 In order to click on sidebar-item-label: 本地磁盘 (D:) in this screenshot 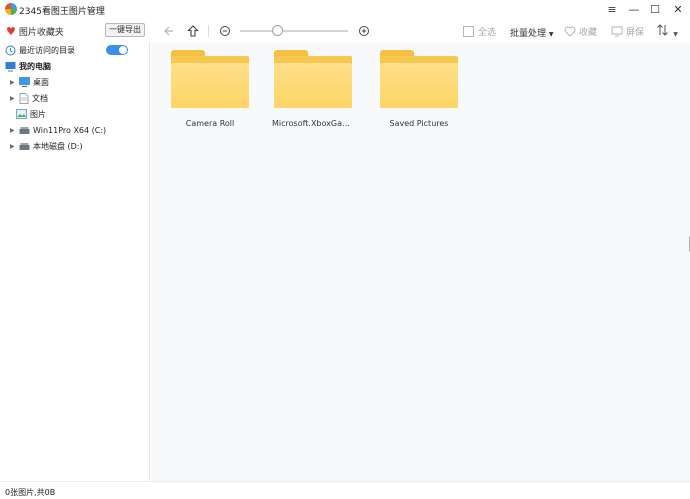, I will do `click(58, 146)`.